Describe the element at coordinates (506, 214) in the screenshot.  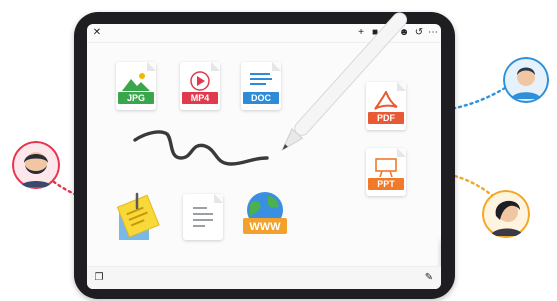
I see `user-avatar-bottom-right` at that location.